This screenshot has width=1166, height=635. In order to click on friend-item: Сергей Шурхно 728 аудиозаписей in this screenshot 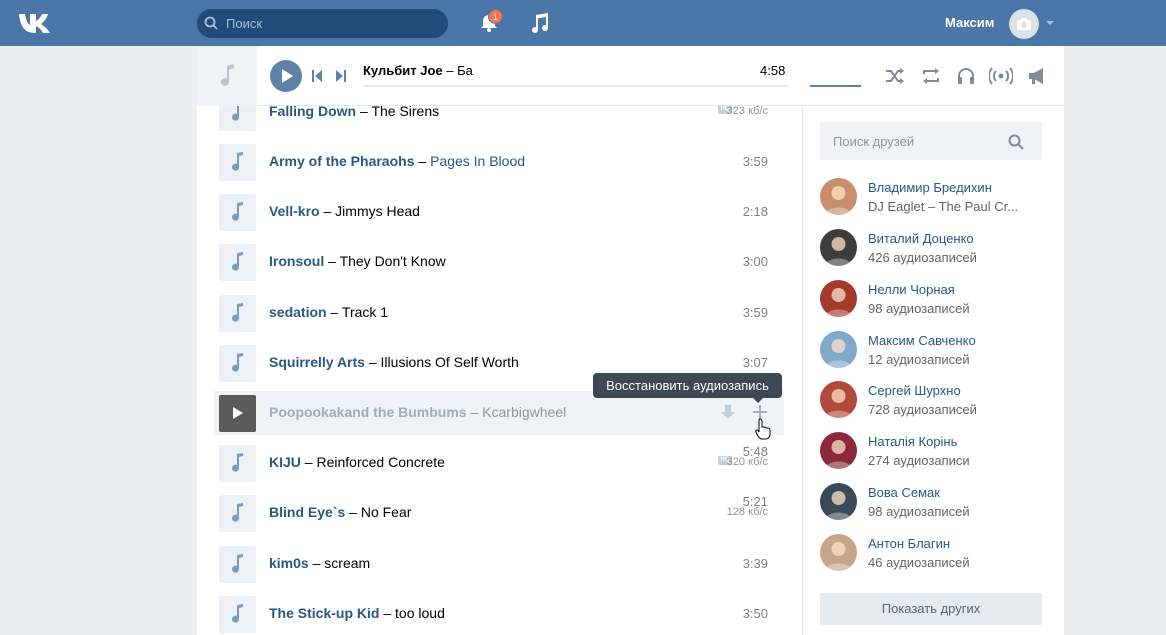, I will do `click(935, 402)`.